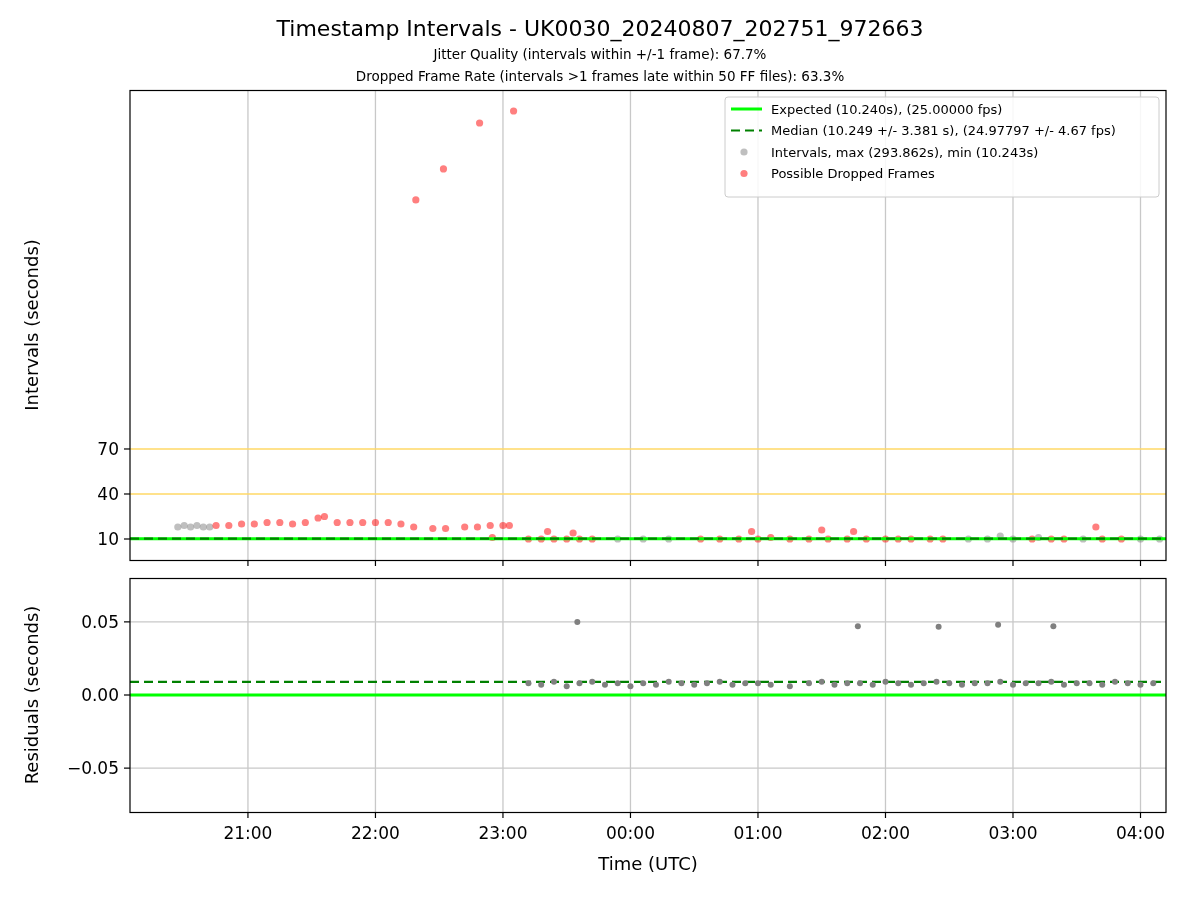  Describe the element at coordinates (375, 833) in the screenshot. I see `tick-label: 22:00` at that location.